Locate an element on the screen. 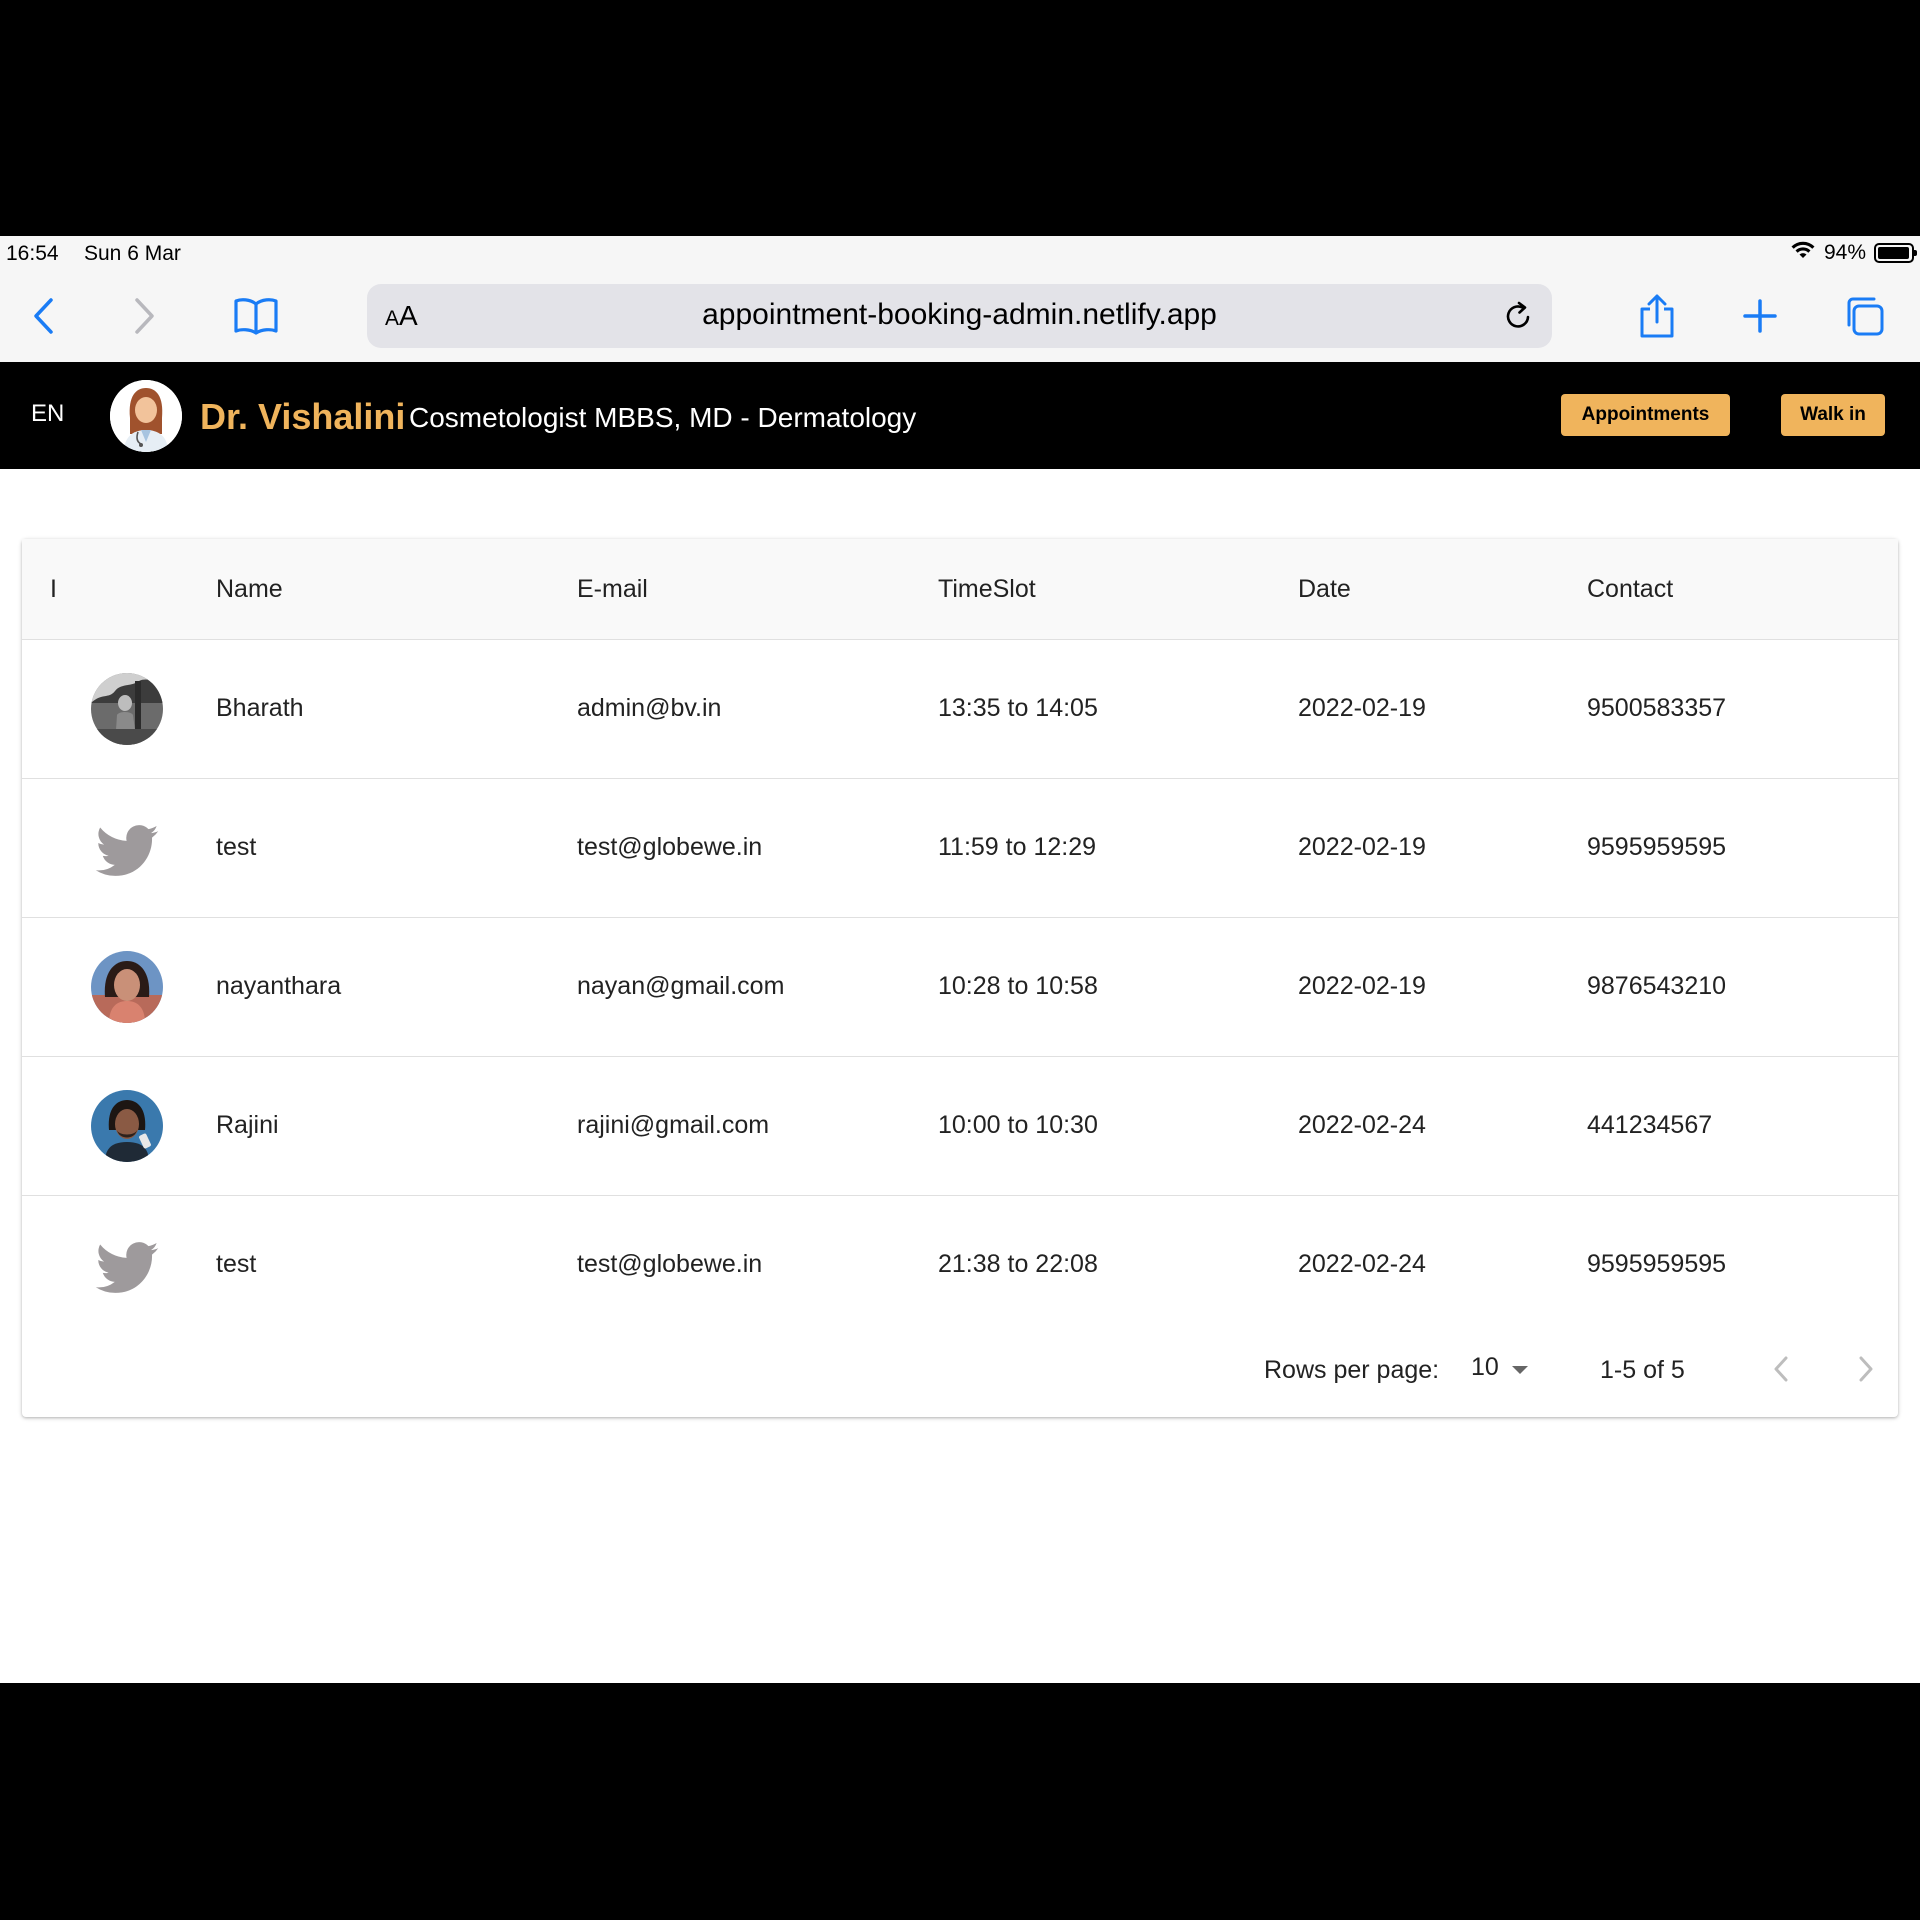 The width and height of the screenshot is (1920, 1920). tabs-overview-icon is located at coordinates (1864, 316).